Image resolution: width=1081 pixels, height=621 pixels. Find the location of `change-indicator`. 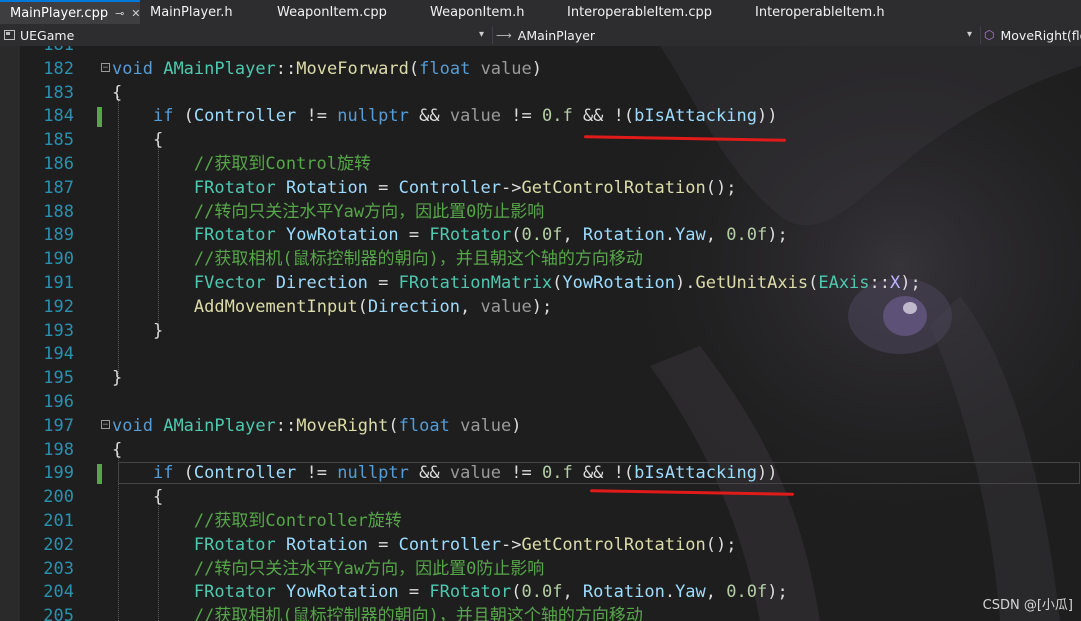

change-indicator is located at coordinates (99, 117).